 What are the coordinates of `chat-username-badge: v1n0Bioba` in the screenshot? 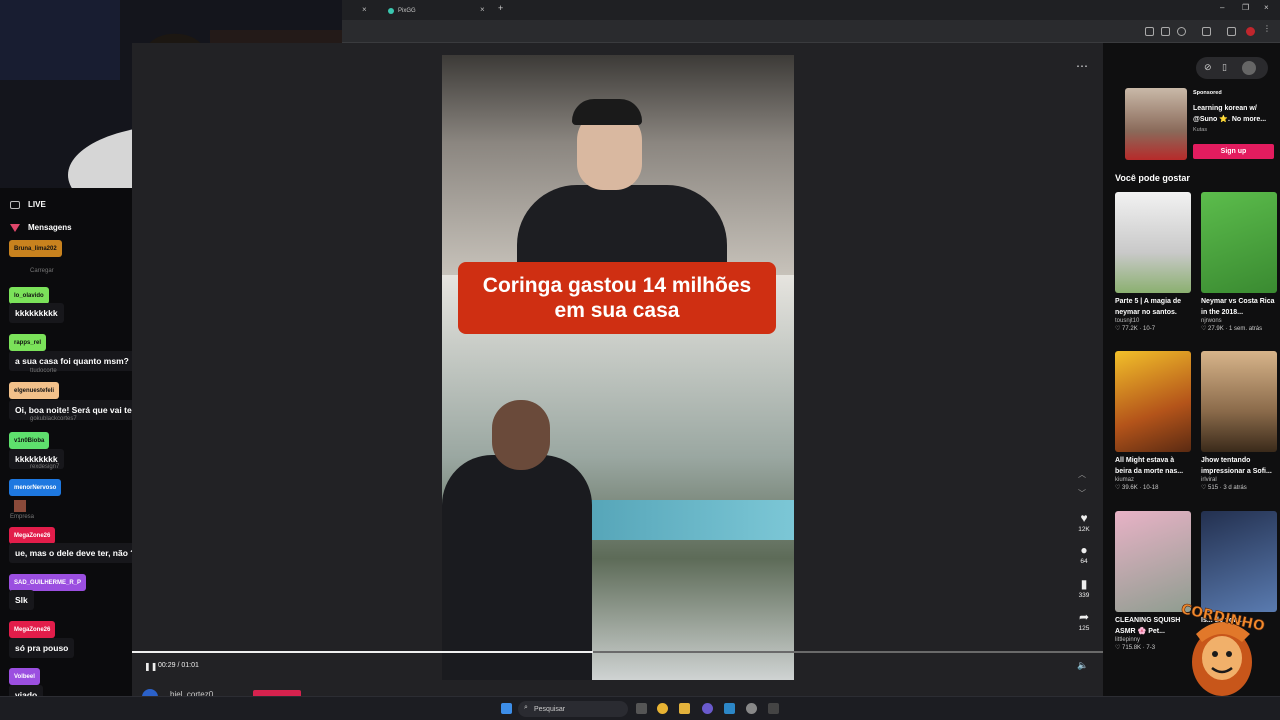 It's located at (29, 440).